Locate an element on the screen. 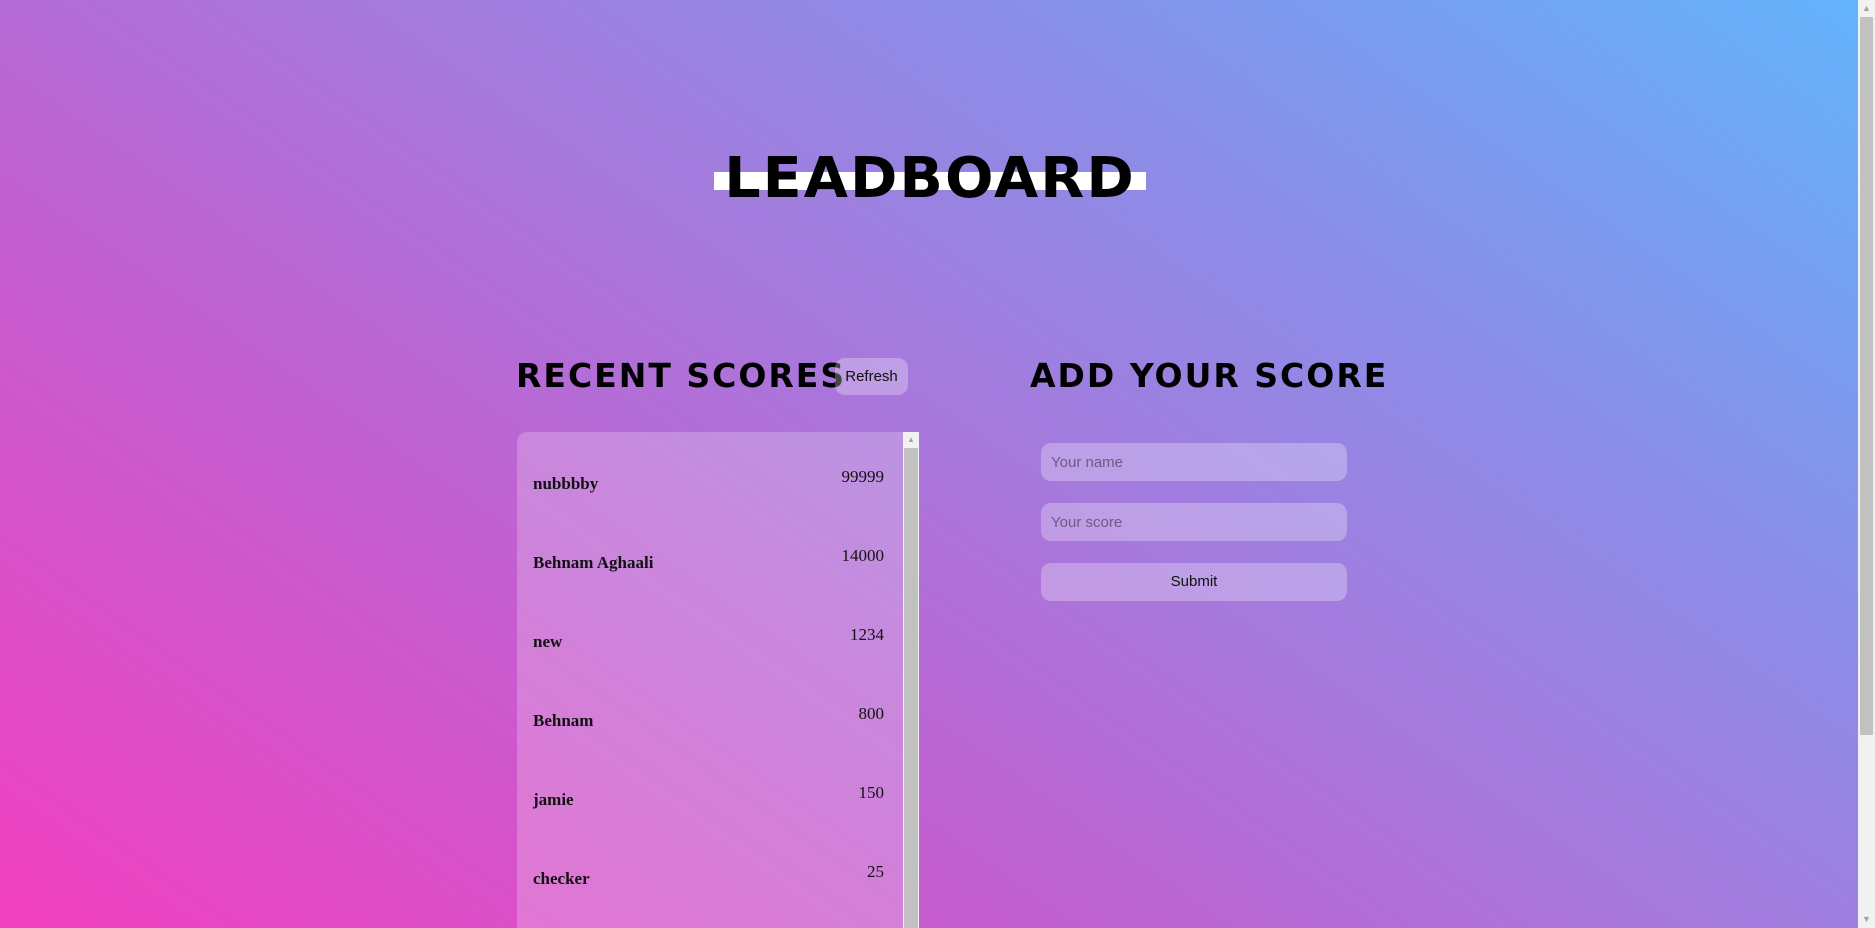 This screenshot has width=1875, height=928. page-scrollbar-thumb is located at coordinates (1866, 376).